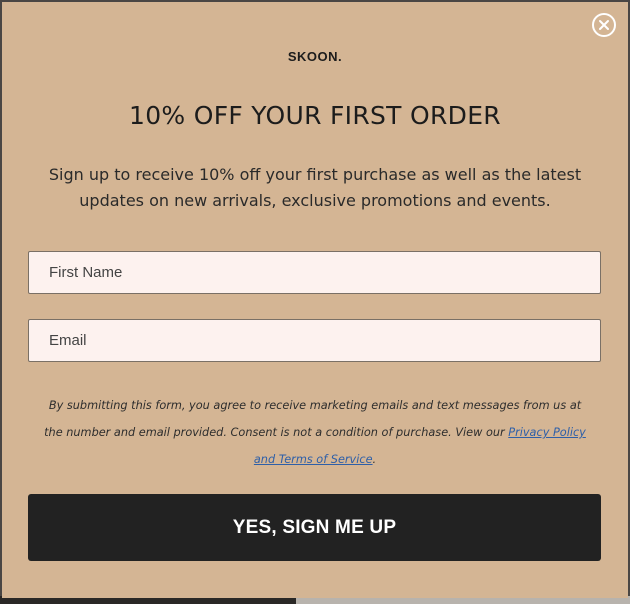 The height and width of the screenshot is (604, 630). I want to click on close-button, so click(604, 25).